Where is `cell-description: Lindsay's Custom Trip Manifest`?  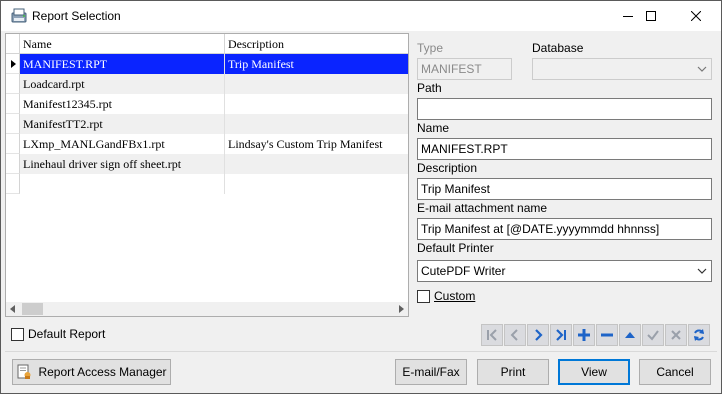
cell-description: Lindsay's Custom Trip Manifest is located at coordinates (316, 144).